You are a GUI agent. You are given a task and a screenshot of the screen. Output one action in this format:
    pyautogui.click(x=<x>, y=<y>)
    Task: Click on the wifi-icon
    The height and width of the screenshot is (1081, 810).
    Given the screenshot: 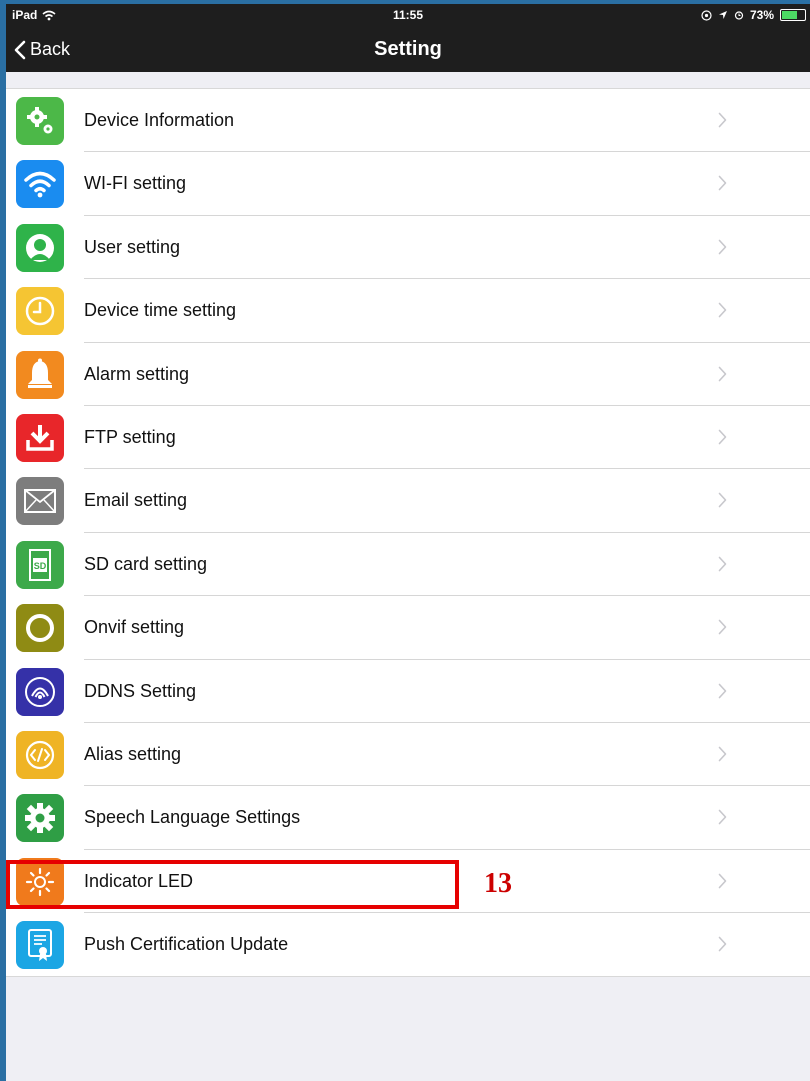 What is the action you would take?
    pyautogui.click(x=40, y=184)
    